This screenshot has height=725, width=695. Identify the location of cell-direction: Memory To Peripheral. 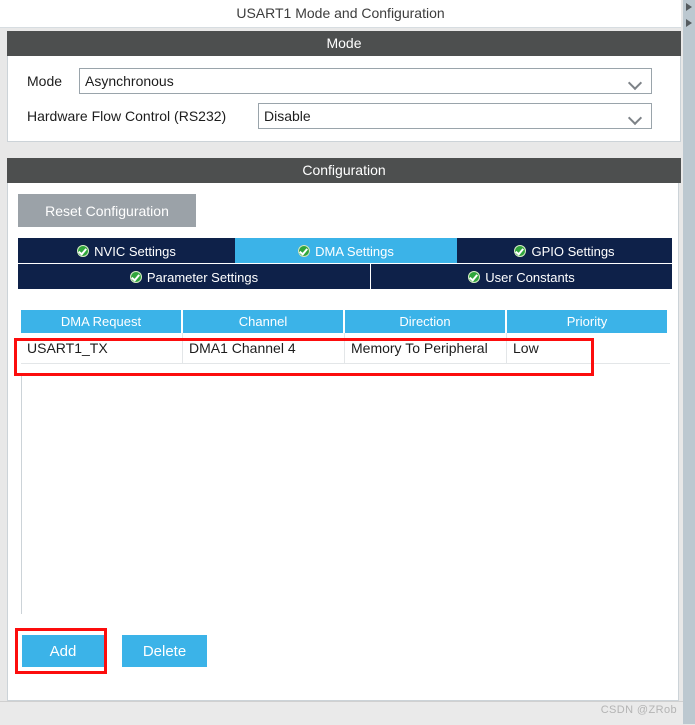
(426, 348).